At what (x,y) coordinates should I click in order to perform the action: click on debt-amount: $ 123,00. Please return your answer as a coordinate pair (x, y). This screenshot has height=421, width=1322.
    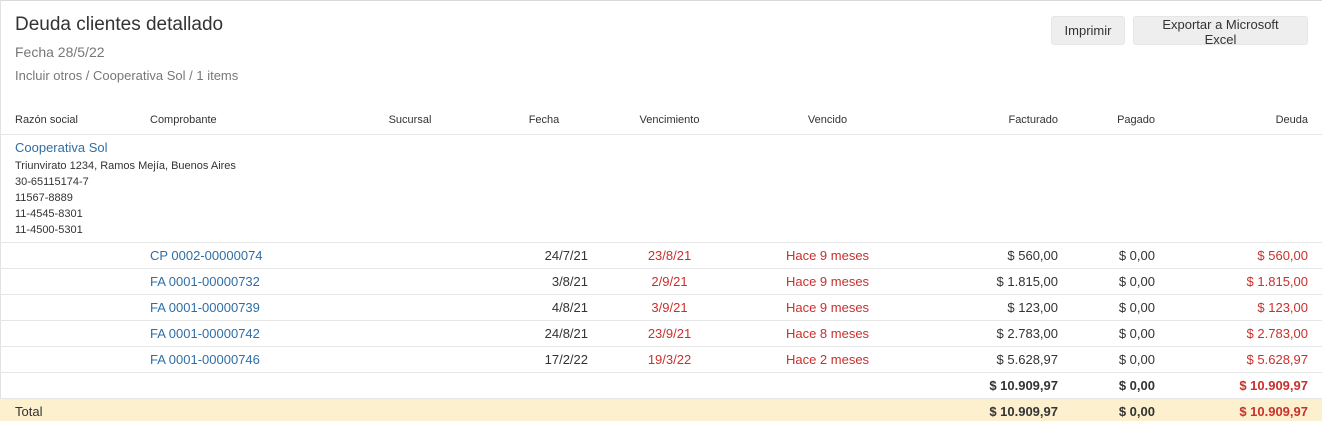
    Looking at the image, I should click on (1238, 307).